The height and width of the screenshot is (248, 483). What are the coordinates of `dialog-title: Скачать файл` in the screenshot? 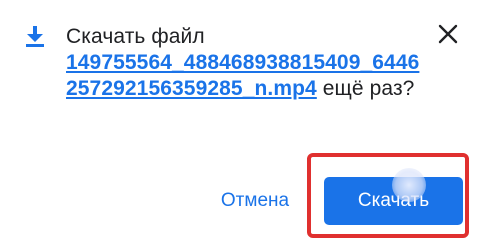 It's located at (135, 36).